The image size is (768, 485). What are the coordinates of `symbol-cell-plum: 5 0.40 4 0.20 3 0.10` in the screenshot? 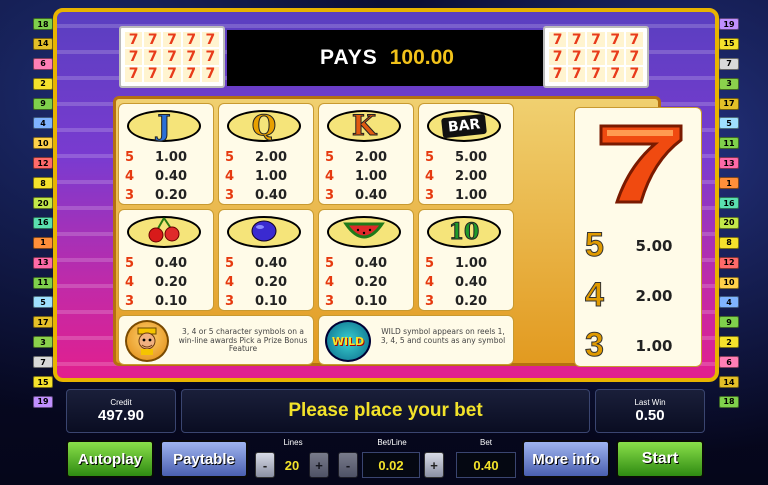 It's located at (266, 260).